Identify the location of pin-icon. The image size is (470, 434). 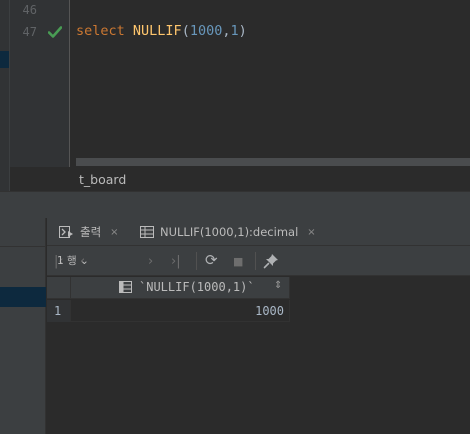
(271, 261).